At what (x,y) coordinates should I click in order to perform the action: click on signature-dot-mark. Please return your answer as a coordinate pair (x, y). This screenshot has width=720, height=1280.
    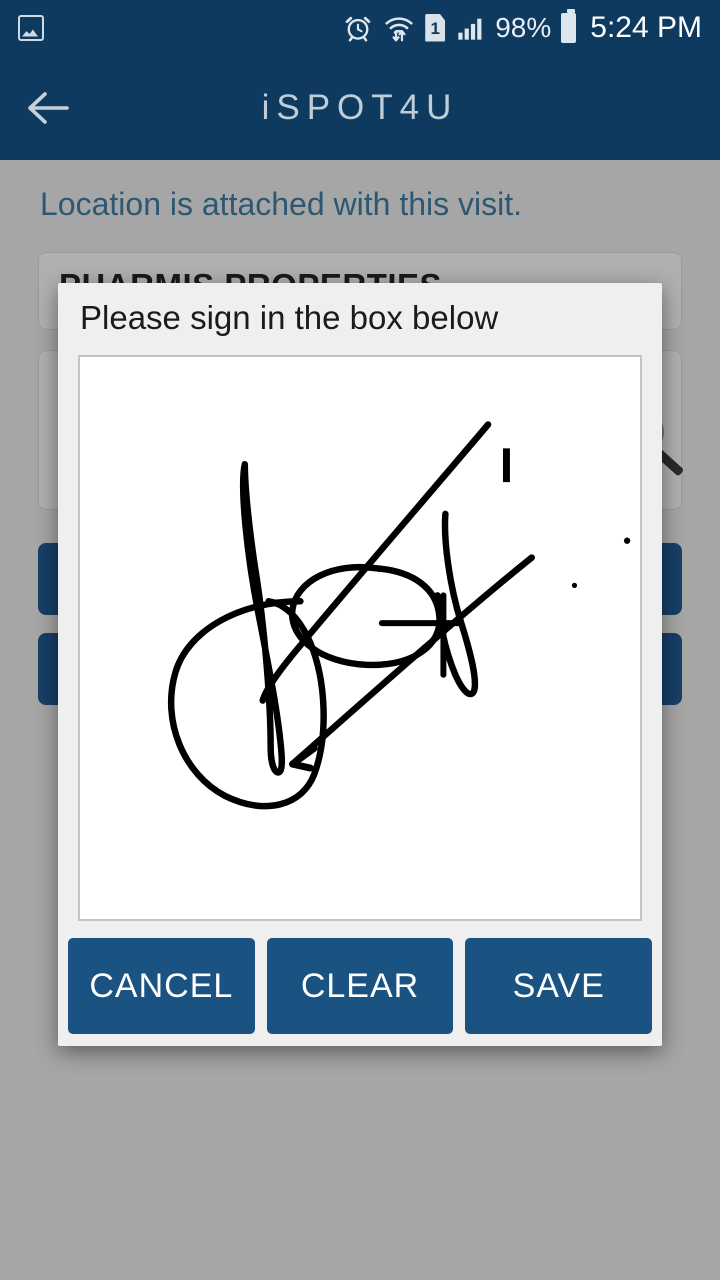
    Looking at the image, I should click on (506, 465).